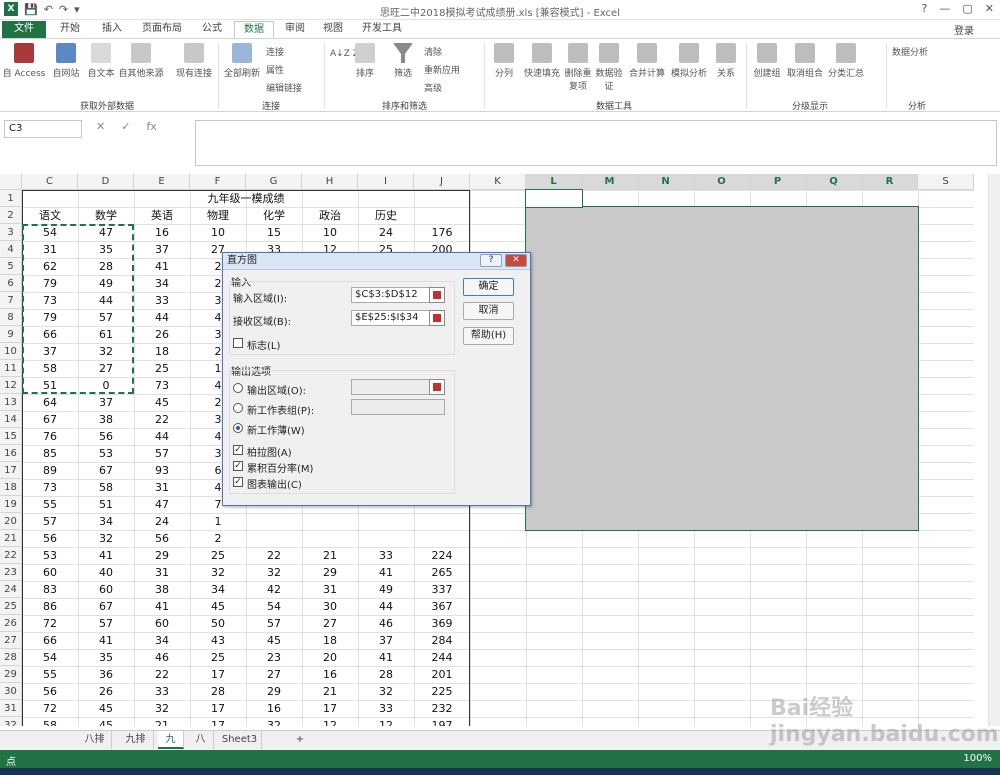 The width and height of the screenshot is (1000, 775). I want to click on ungroup-button: 取消组合, so click(805, 61).